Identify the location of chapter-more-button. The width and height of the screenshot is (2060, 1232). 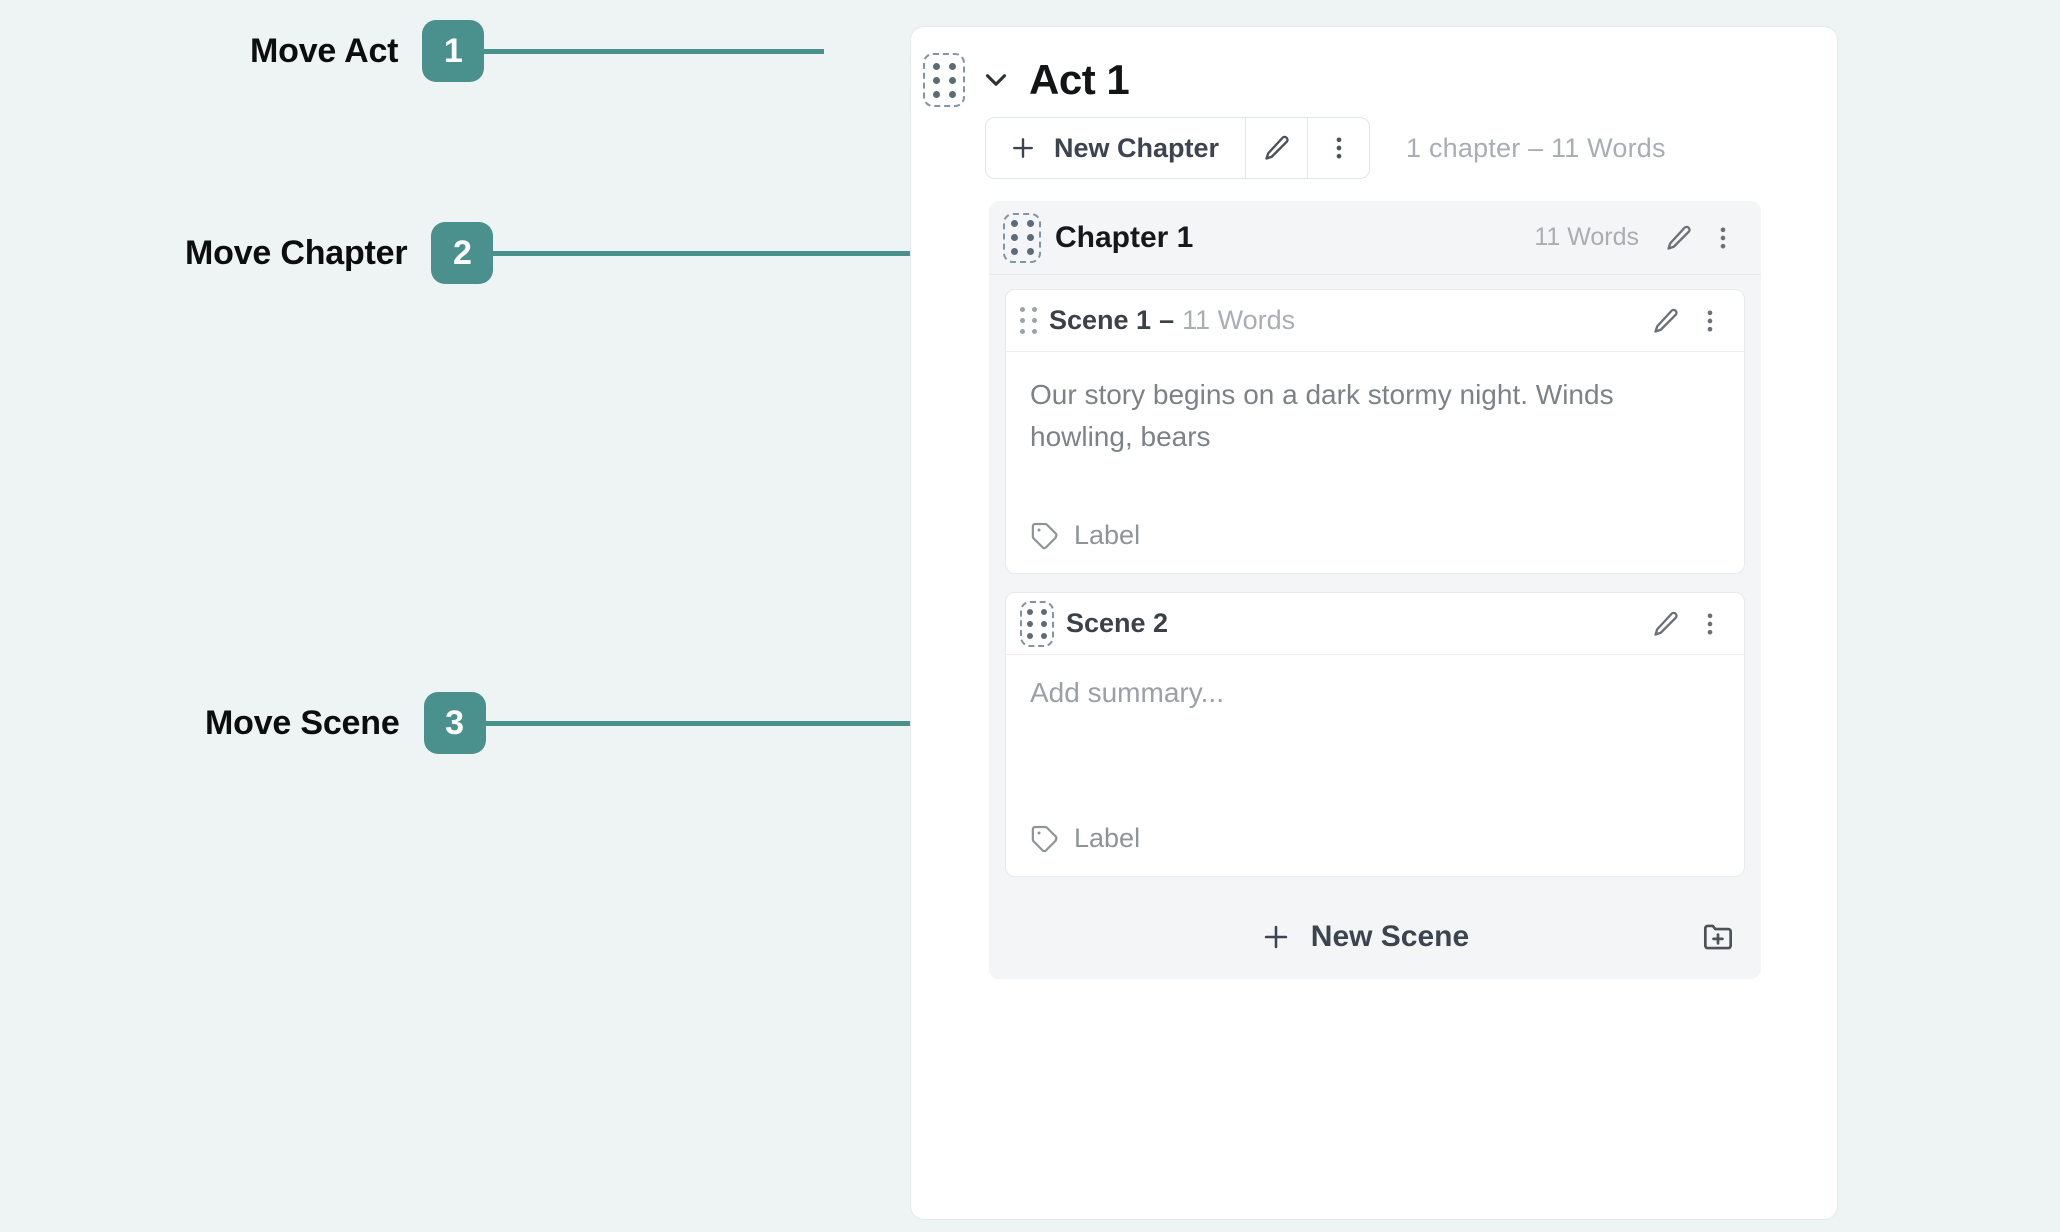
(1723, 238).